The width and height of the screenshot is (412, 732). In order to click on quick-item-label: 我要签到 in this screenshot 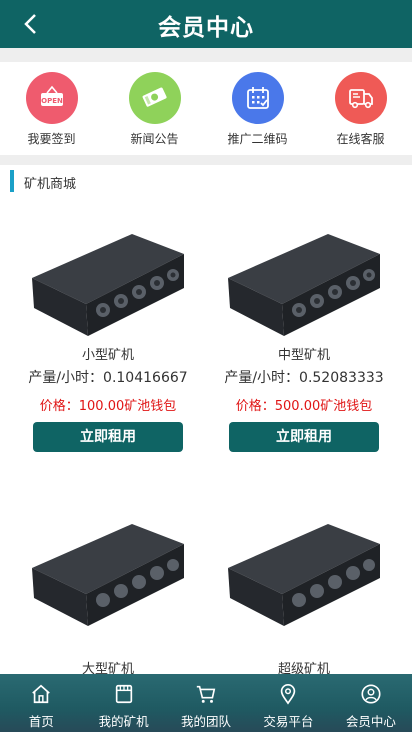, I will do `click(51, 139)`.